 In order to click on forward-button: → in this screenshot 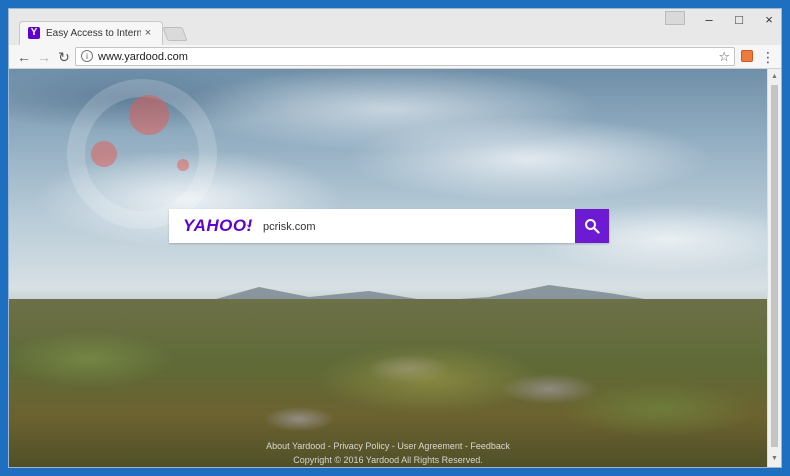, I will do `click(44, 57)`.